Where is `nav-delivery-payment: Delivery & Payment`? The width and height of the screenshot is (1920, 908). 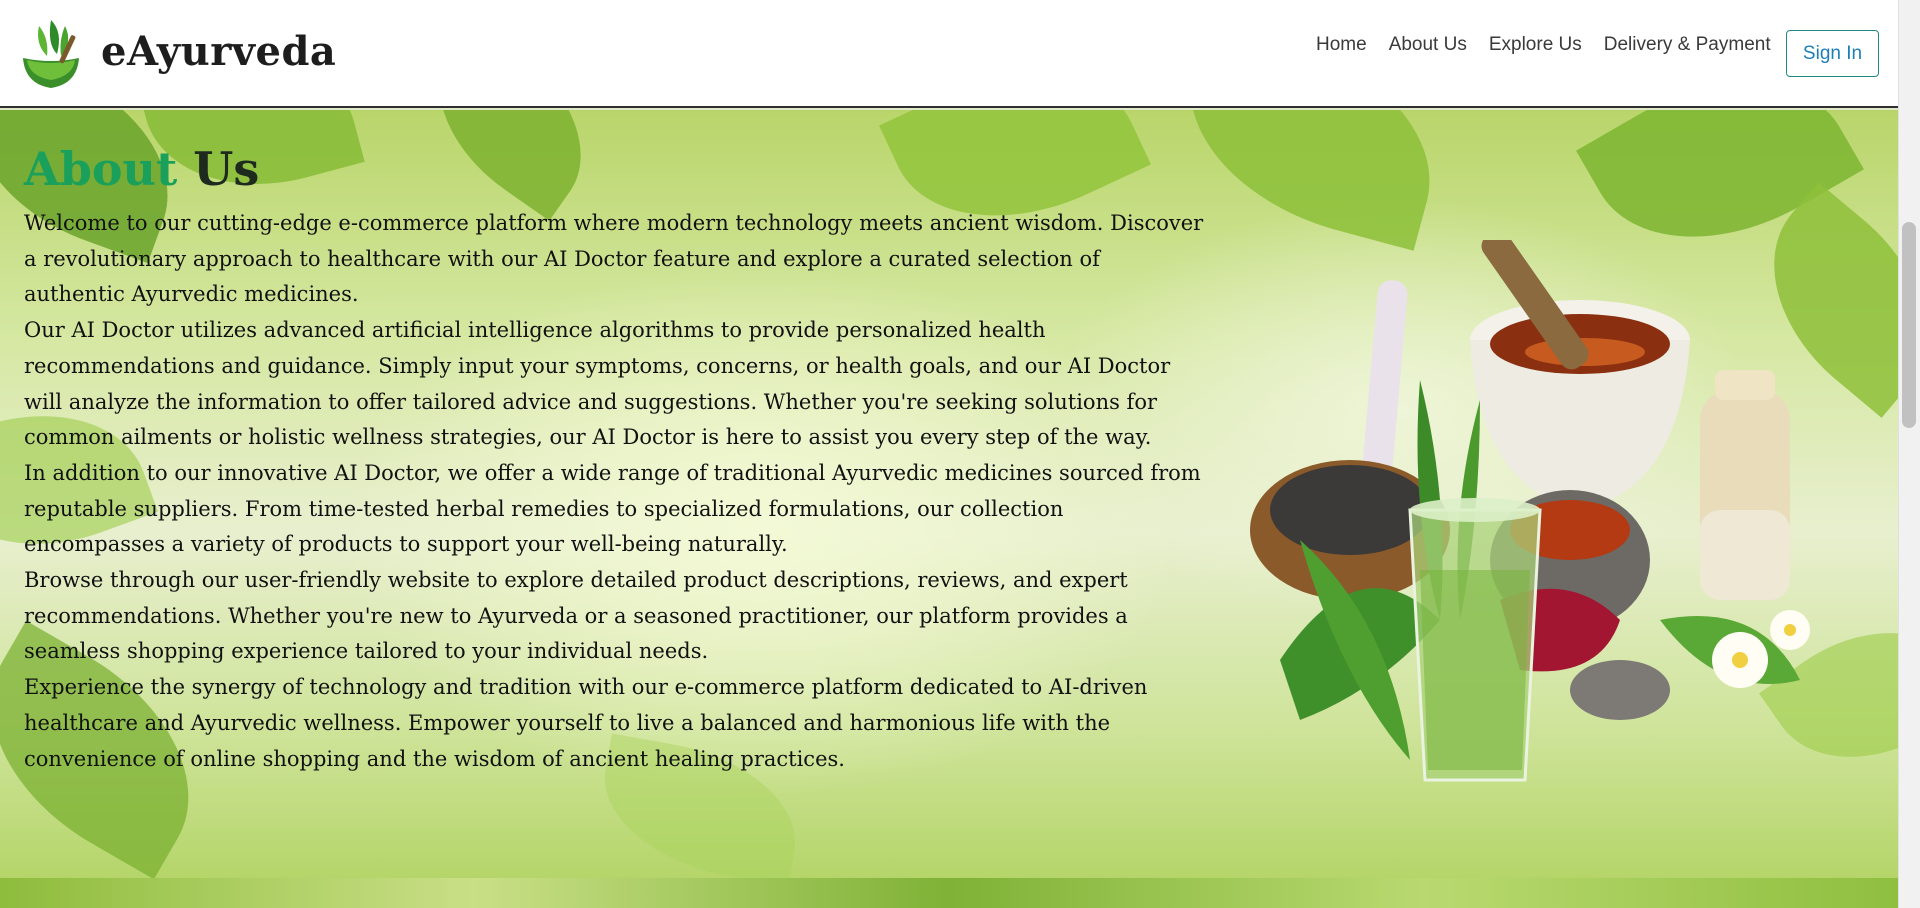 nav-delivery-payment: Delivery & Payment is located at coordinates (1687, 45).